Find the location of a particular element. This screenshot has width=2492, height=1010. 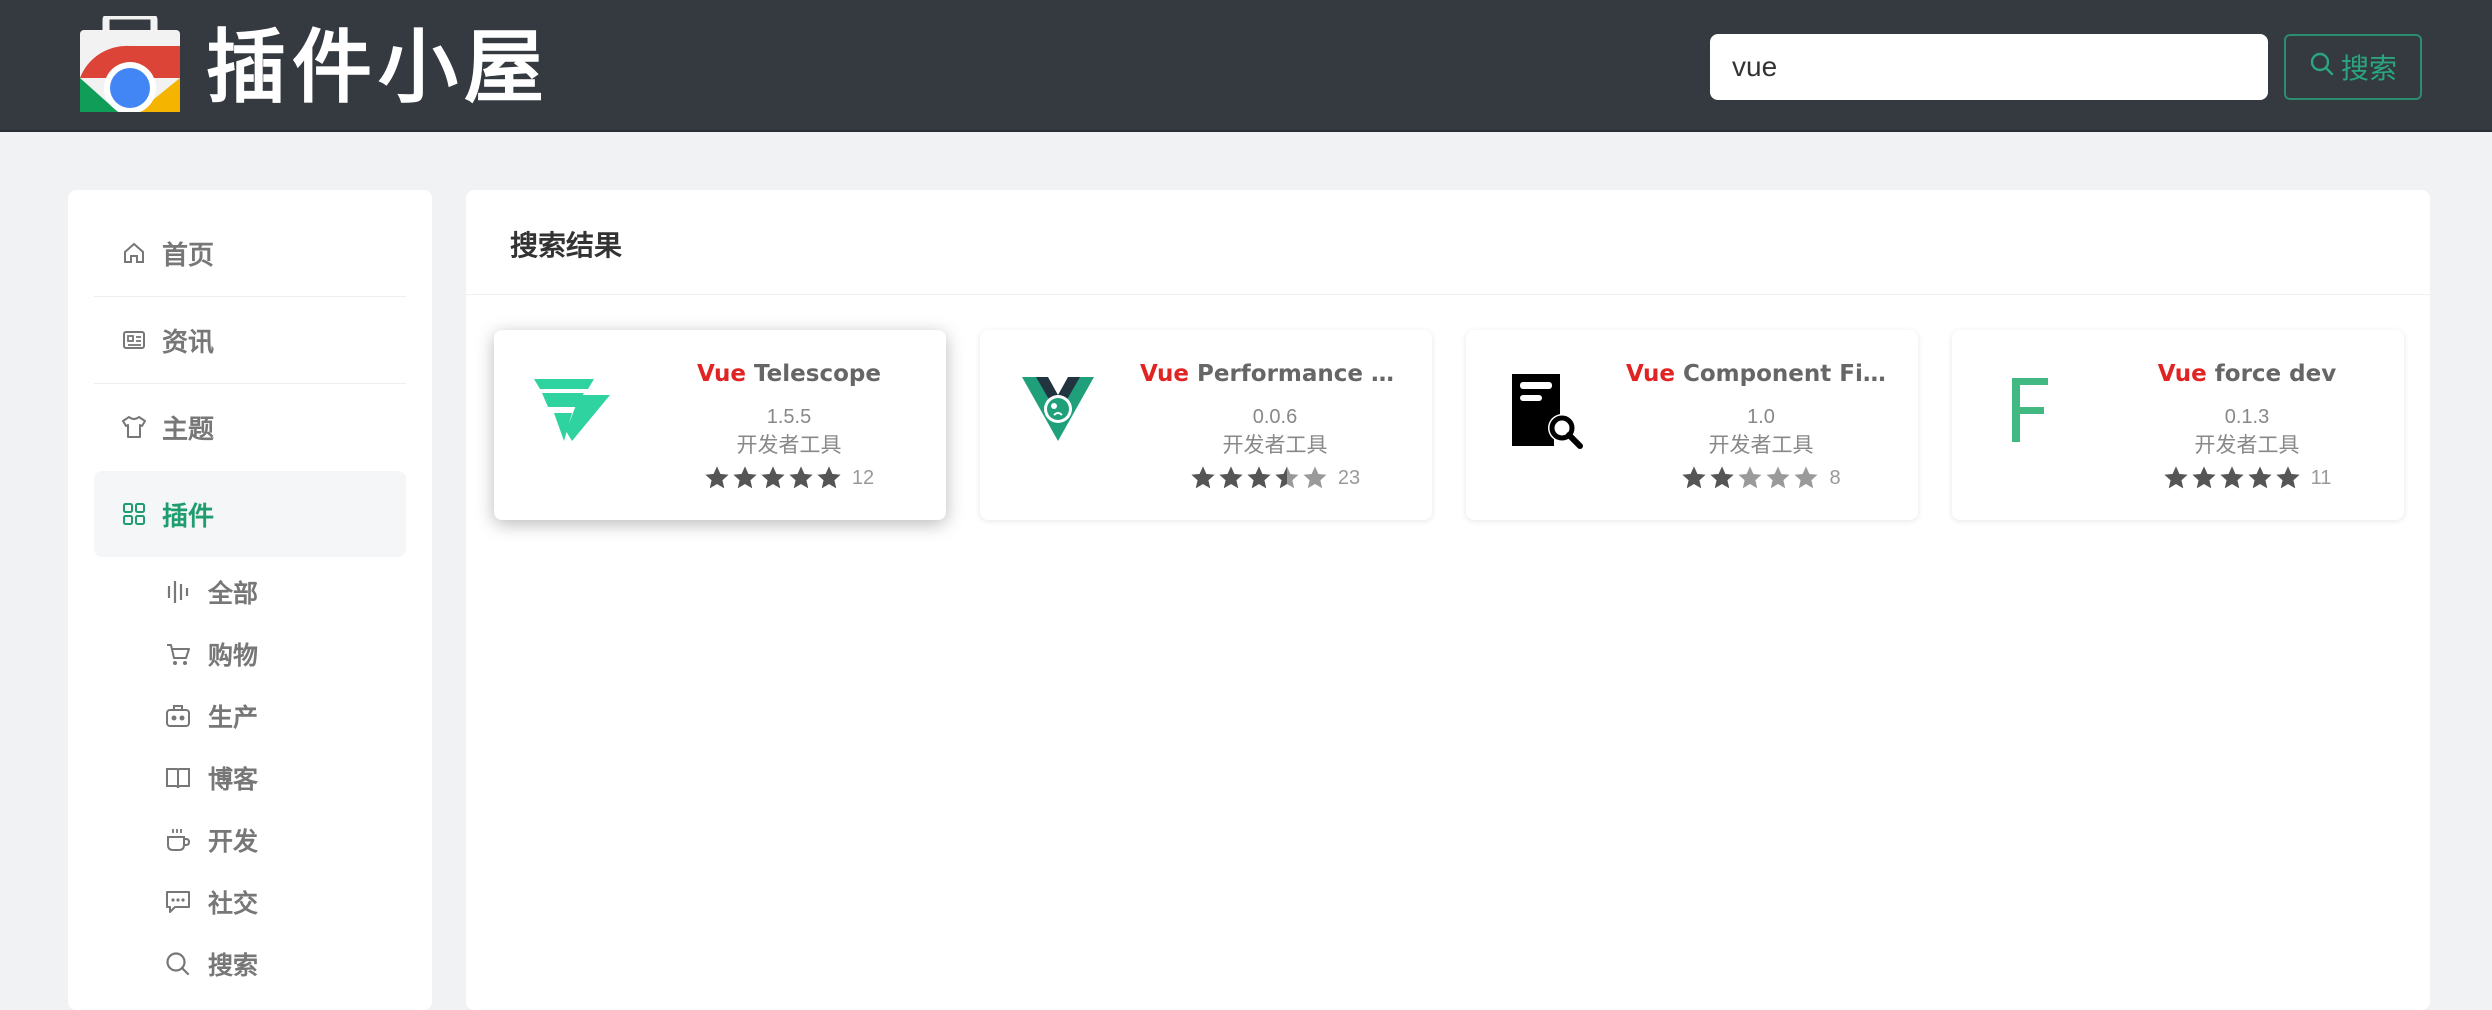

chrome-store-logo-icon is located at coordinates (130, 63).